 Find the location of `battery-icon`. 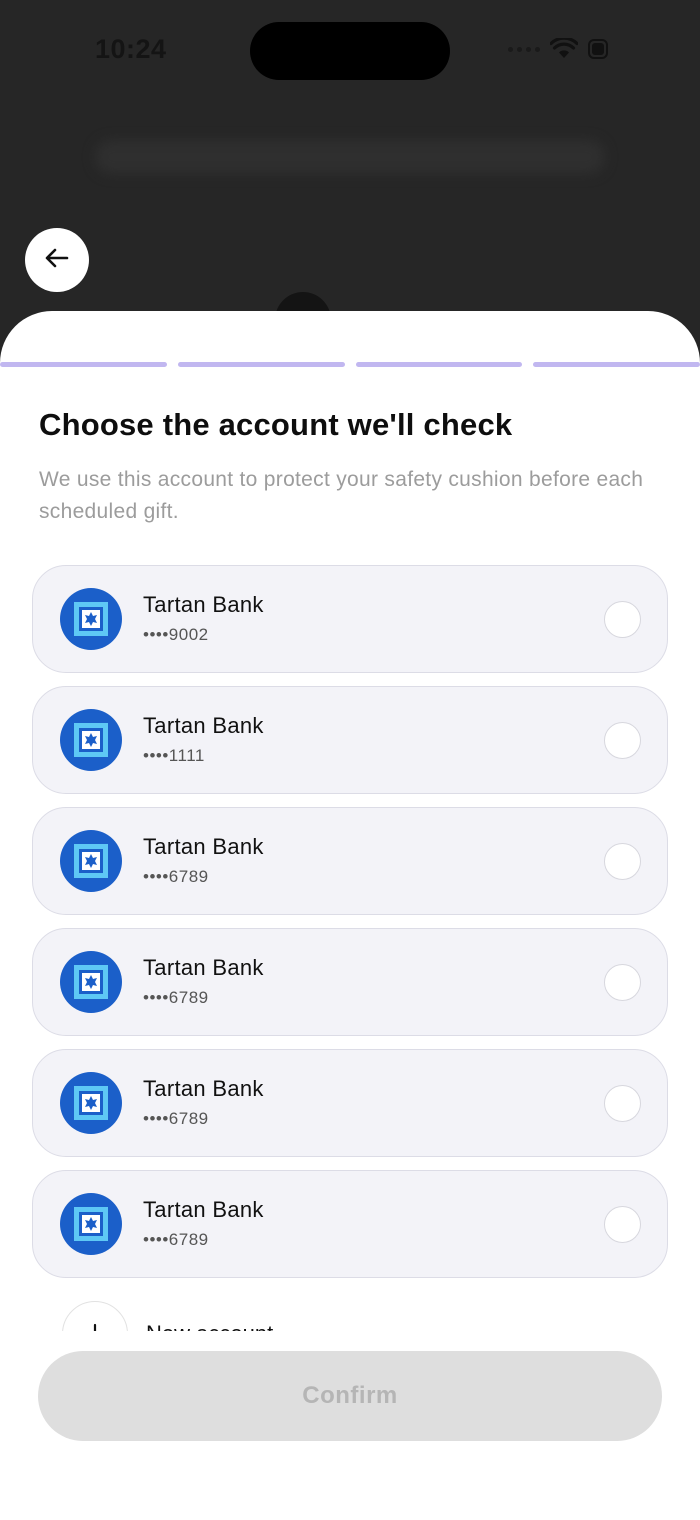

battery-icon is located at coordinates (599, 49).